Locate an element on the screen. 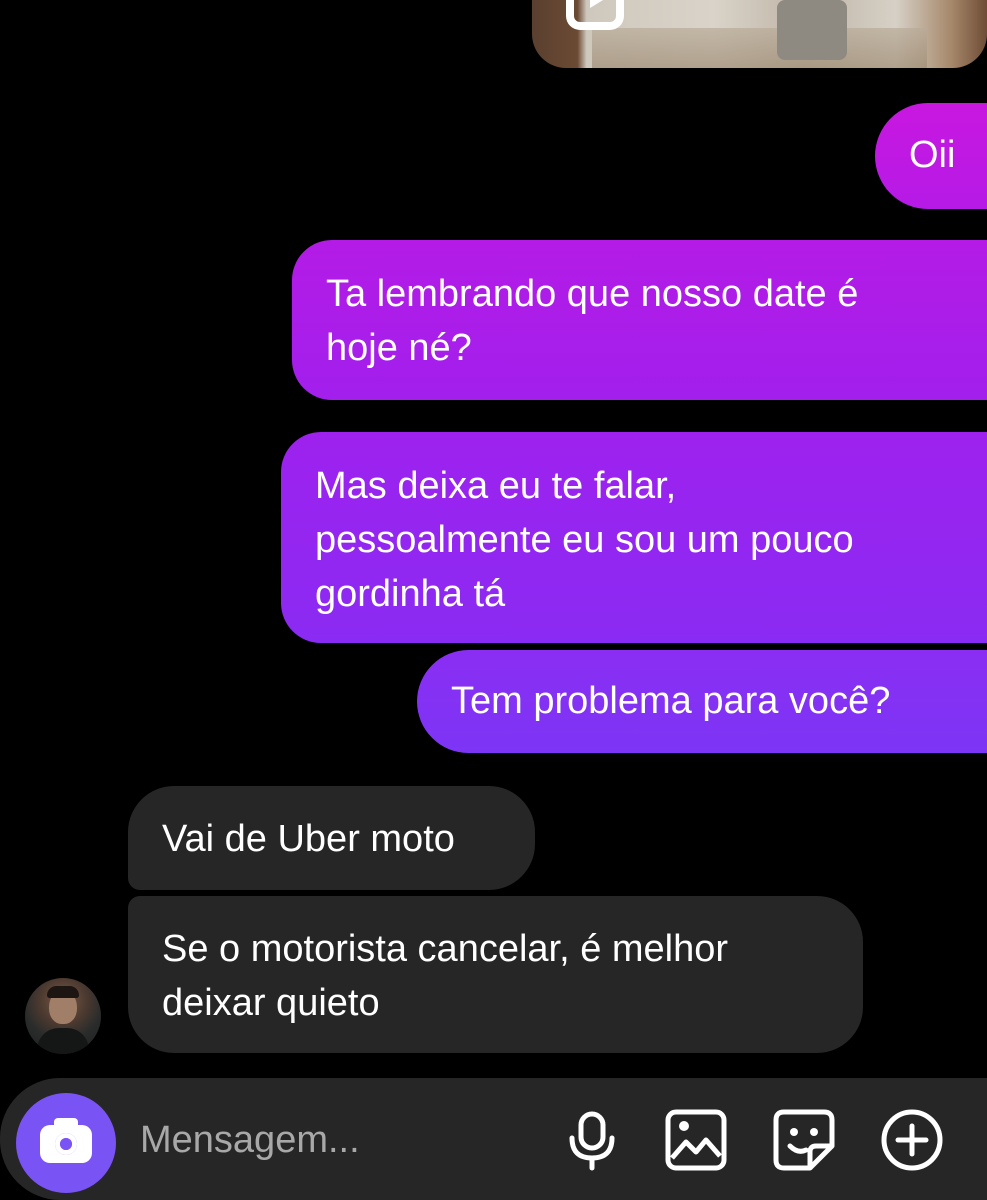  incoming-message: Vai de Uber moto is located at coordinates (331, 838).